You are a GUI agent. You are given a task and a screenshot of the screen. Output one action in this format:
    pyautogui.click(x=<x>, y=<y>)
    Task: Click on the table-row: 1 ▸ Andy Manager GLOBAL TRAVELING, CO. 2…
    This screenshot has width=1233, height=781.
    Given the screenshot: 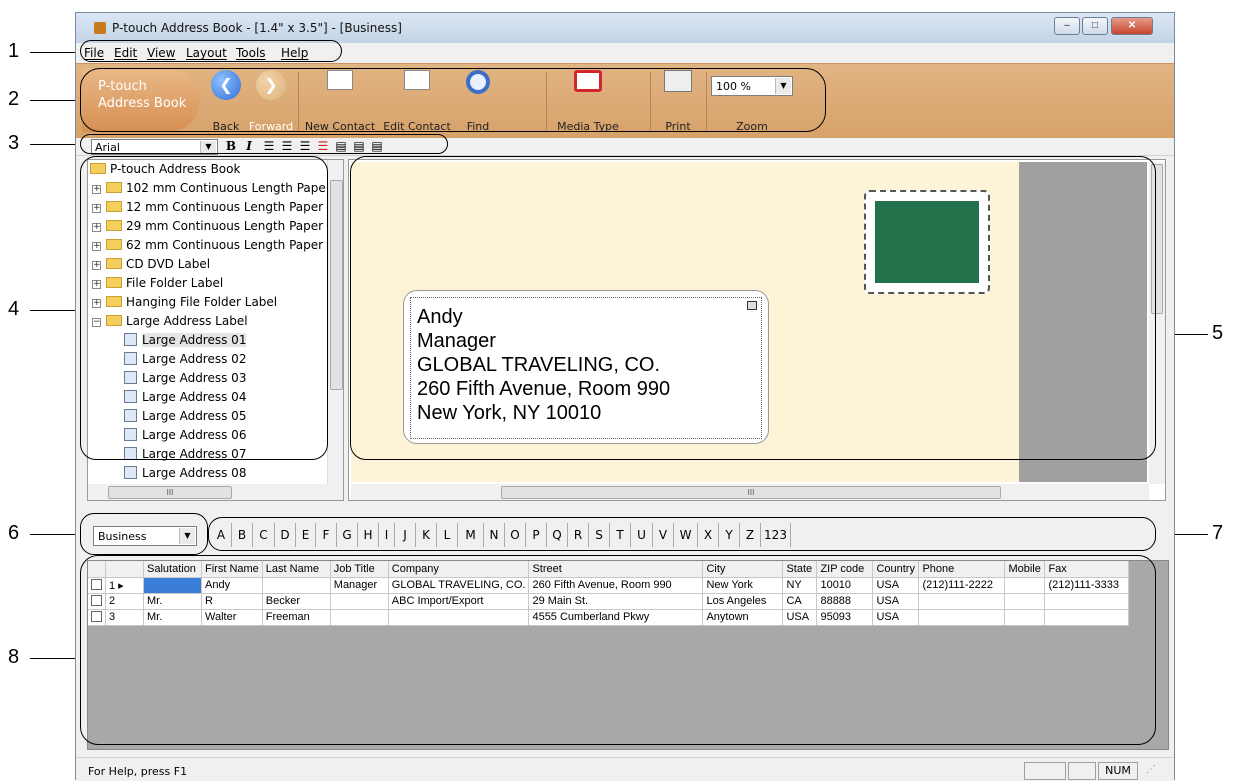 What is the action you would take?
    pyautogui.click(x=609, y=585)
    